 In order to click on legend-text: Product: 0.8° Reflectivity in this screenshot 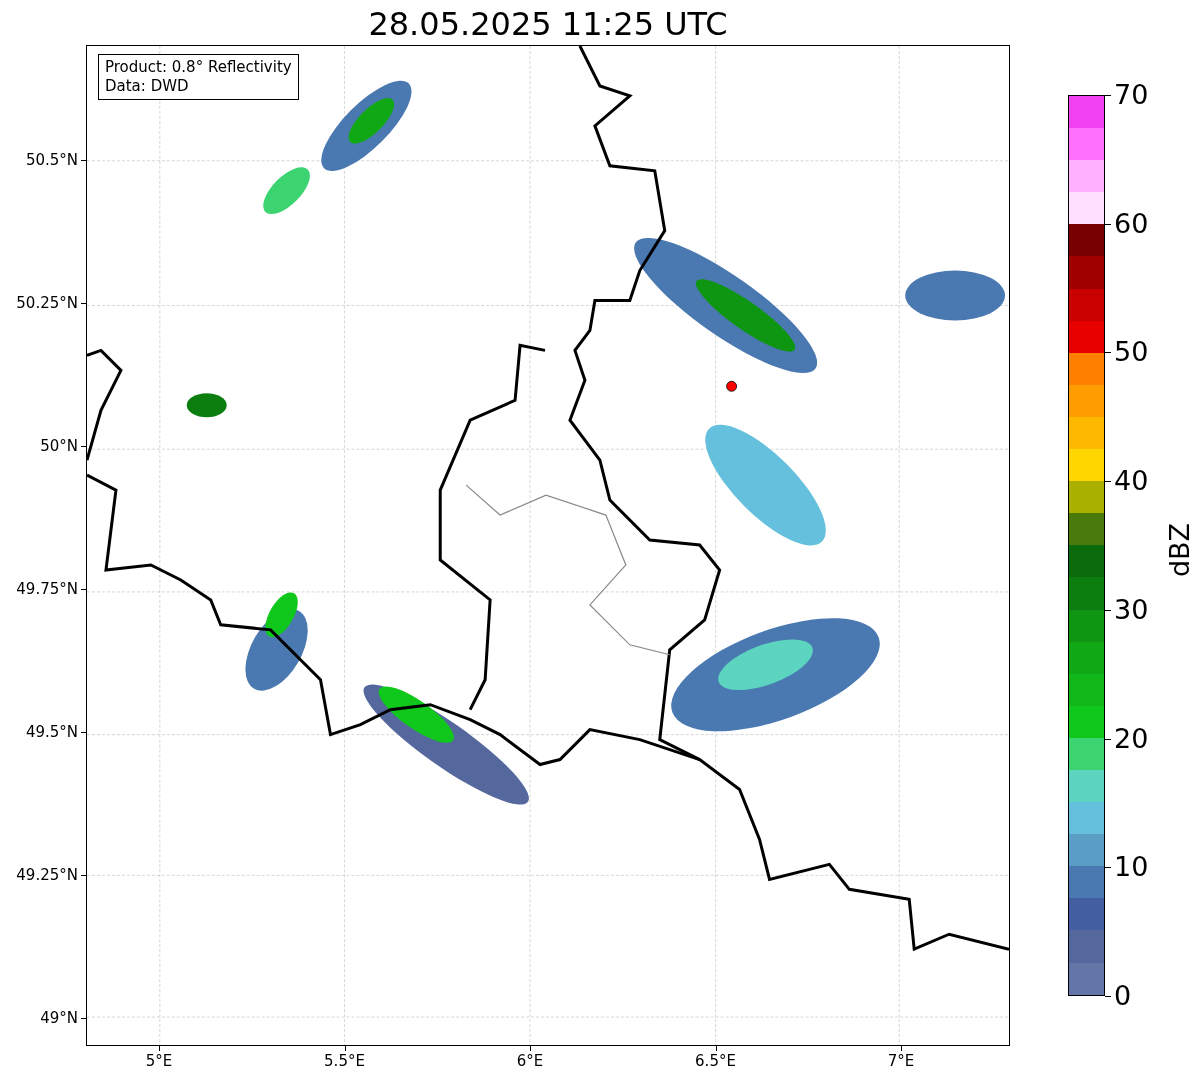, I will do `click(198, 67)`.